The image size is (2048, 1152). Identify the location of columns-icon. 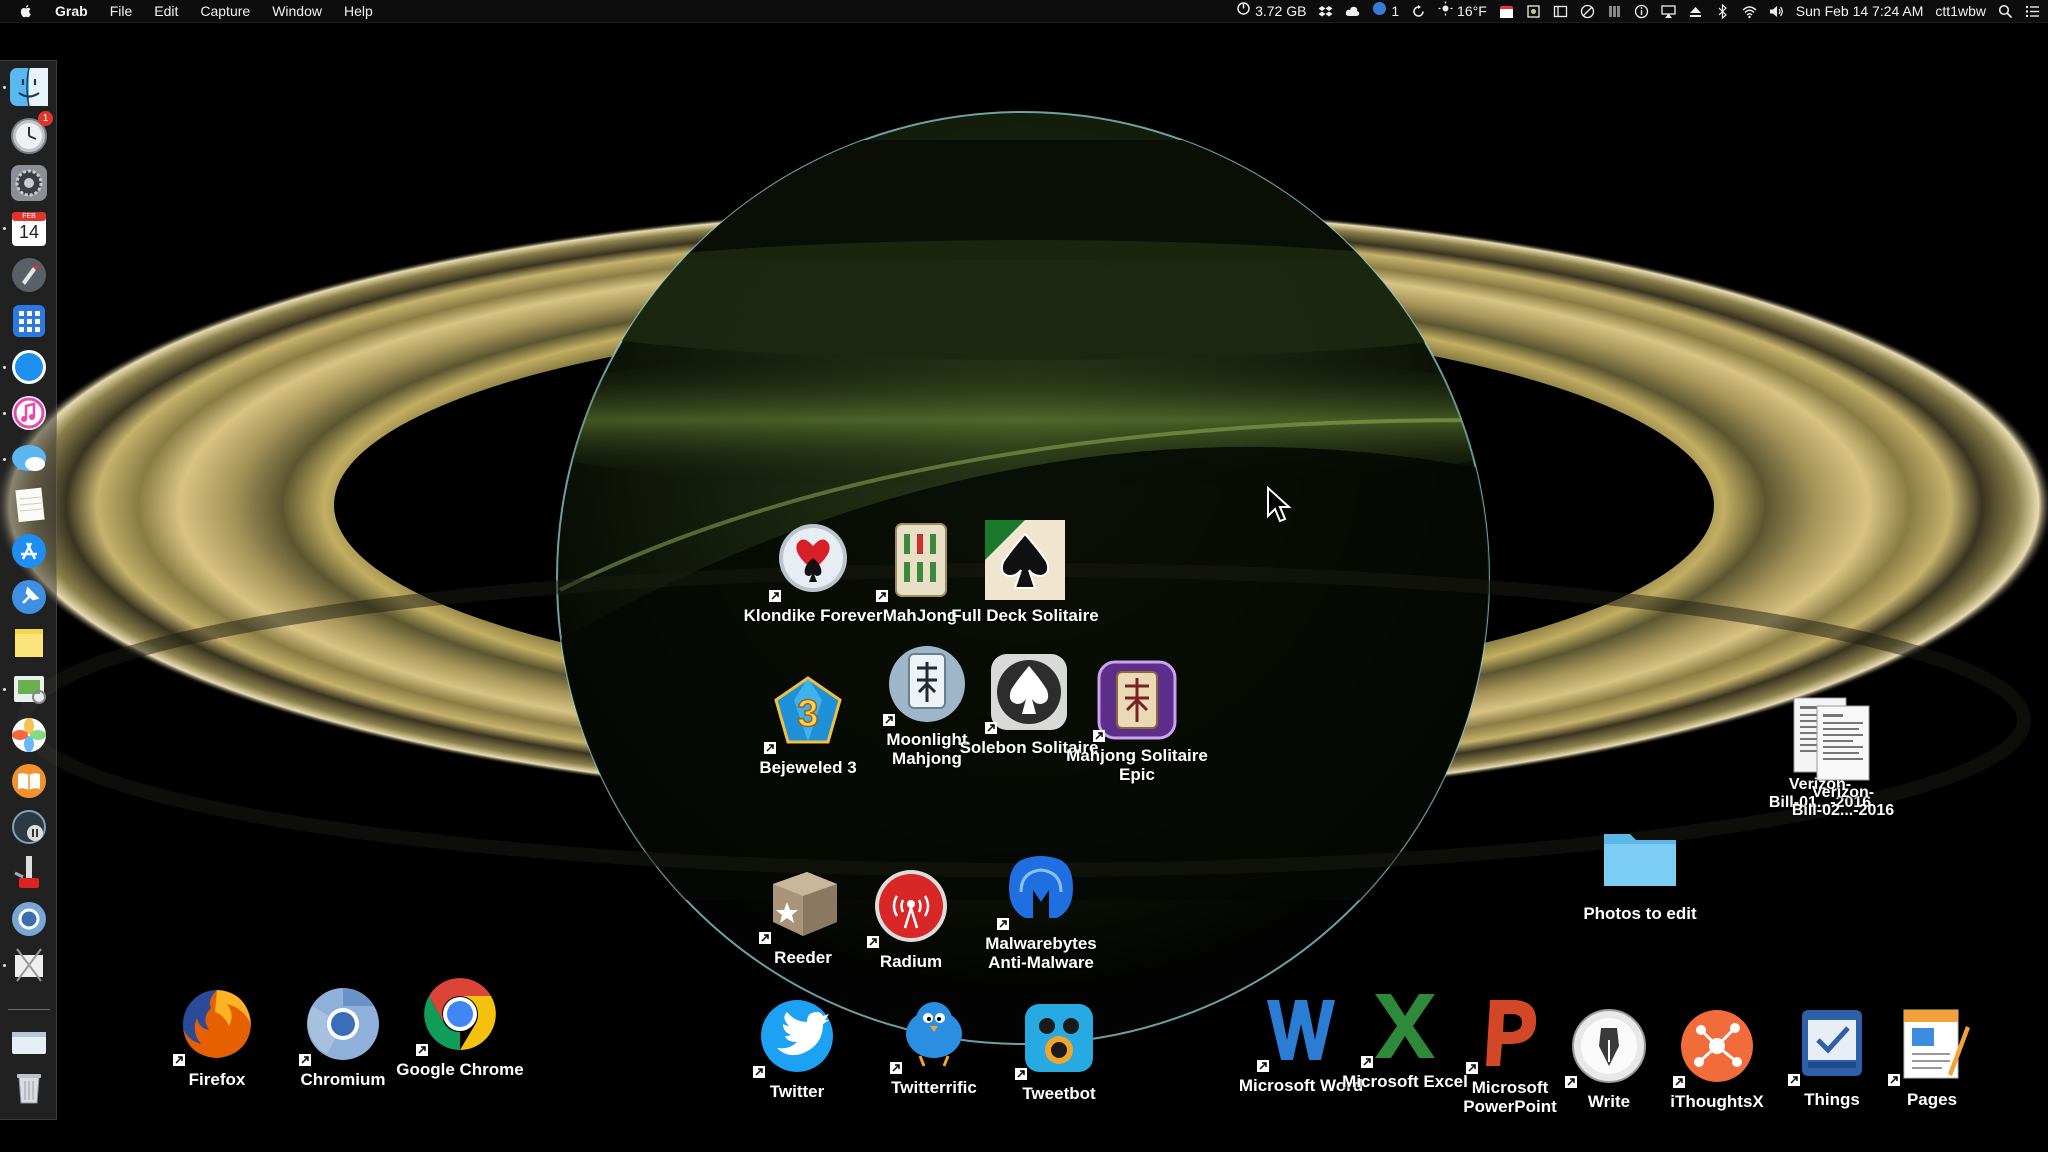
(1614, 11).